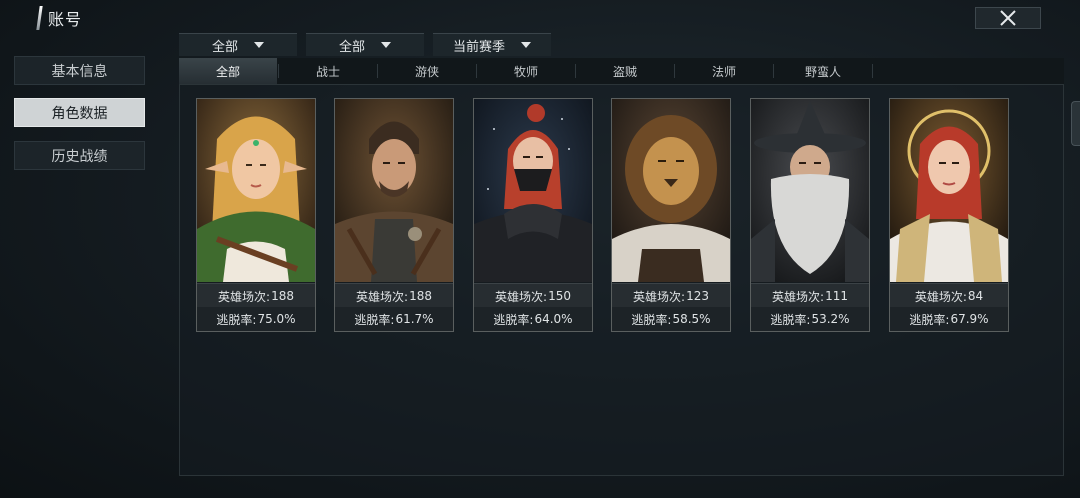 This screenshot has width=1080, height=498. I want to click on tab-label: 盗贼, so click(624, 71).